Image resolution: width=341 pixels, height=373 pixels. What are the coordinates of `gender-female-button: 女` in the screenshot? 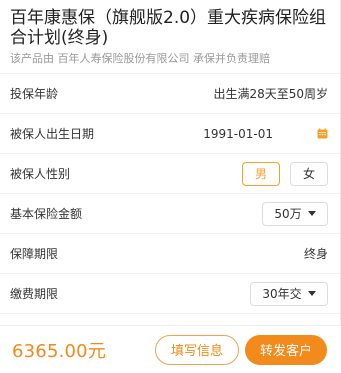 It's located at (309, 173).